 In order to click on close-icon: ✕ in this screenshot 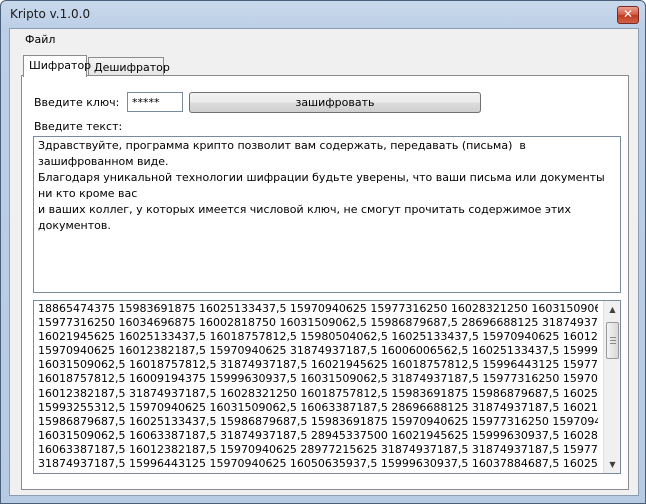, I will do `click(628, 14)`.